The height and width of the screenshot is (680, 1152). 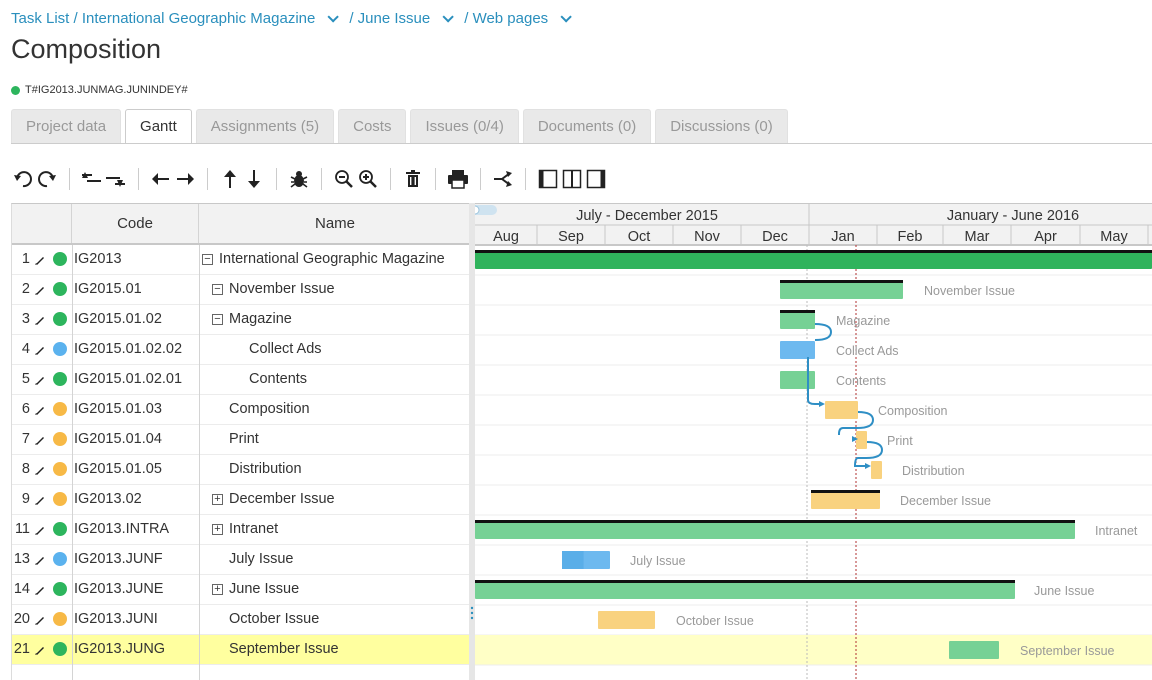 What do you see at coordinates (241, 470) in the screenshot?
I see `table-row: 8 IG2015.01.05 Distribution` at bounding box center [241, 470].